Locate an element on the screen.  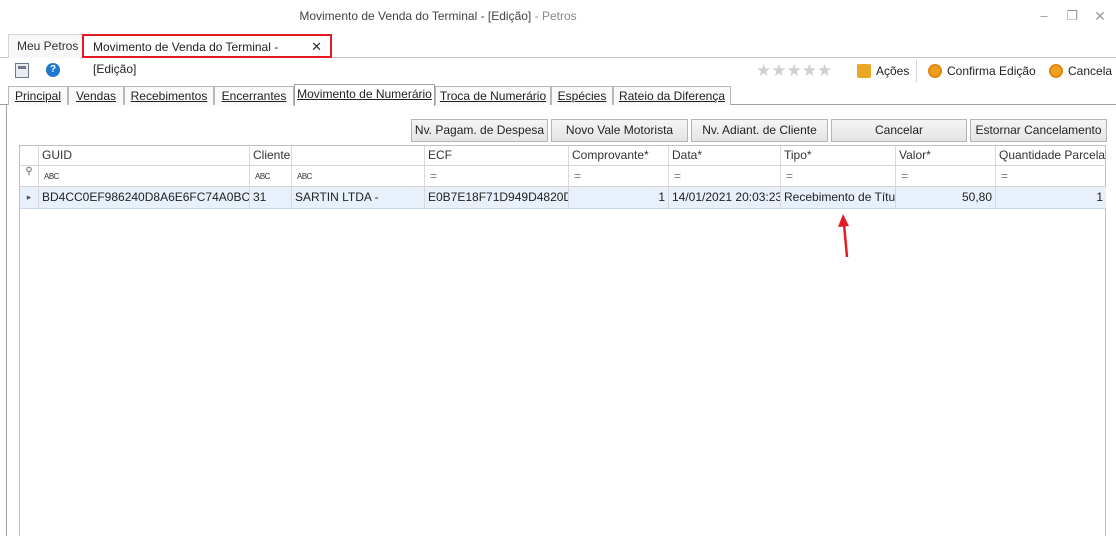
toolbar-divider is located at coordinates (916, 71).